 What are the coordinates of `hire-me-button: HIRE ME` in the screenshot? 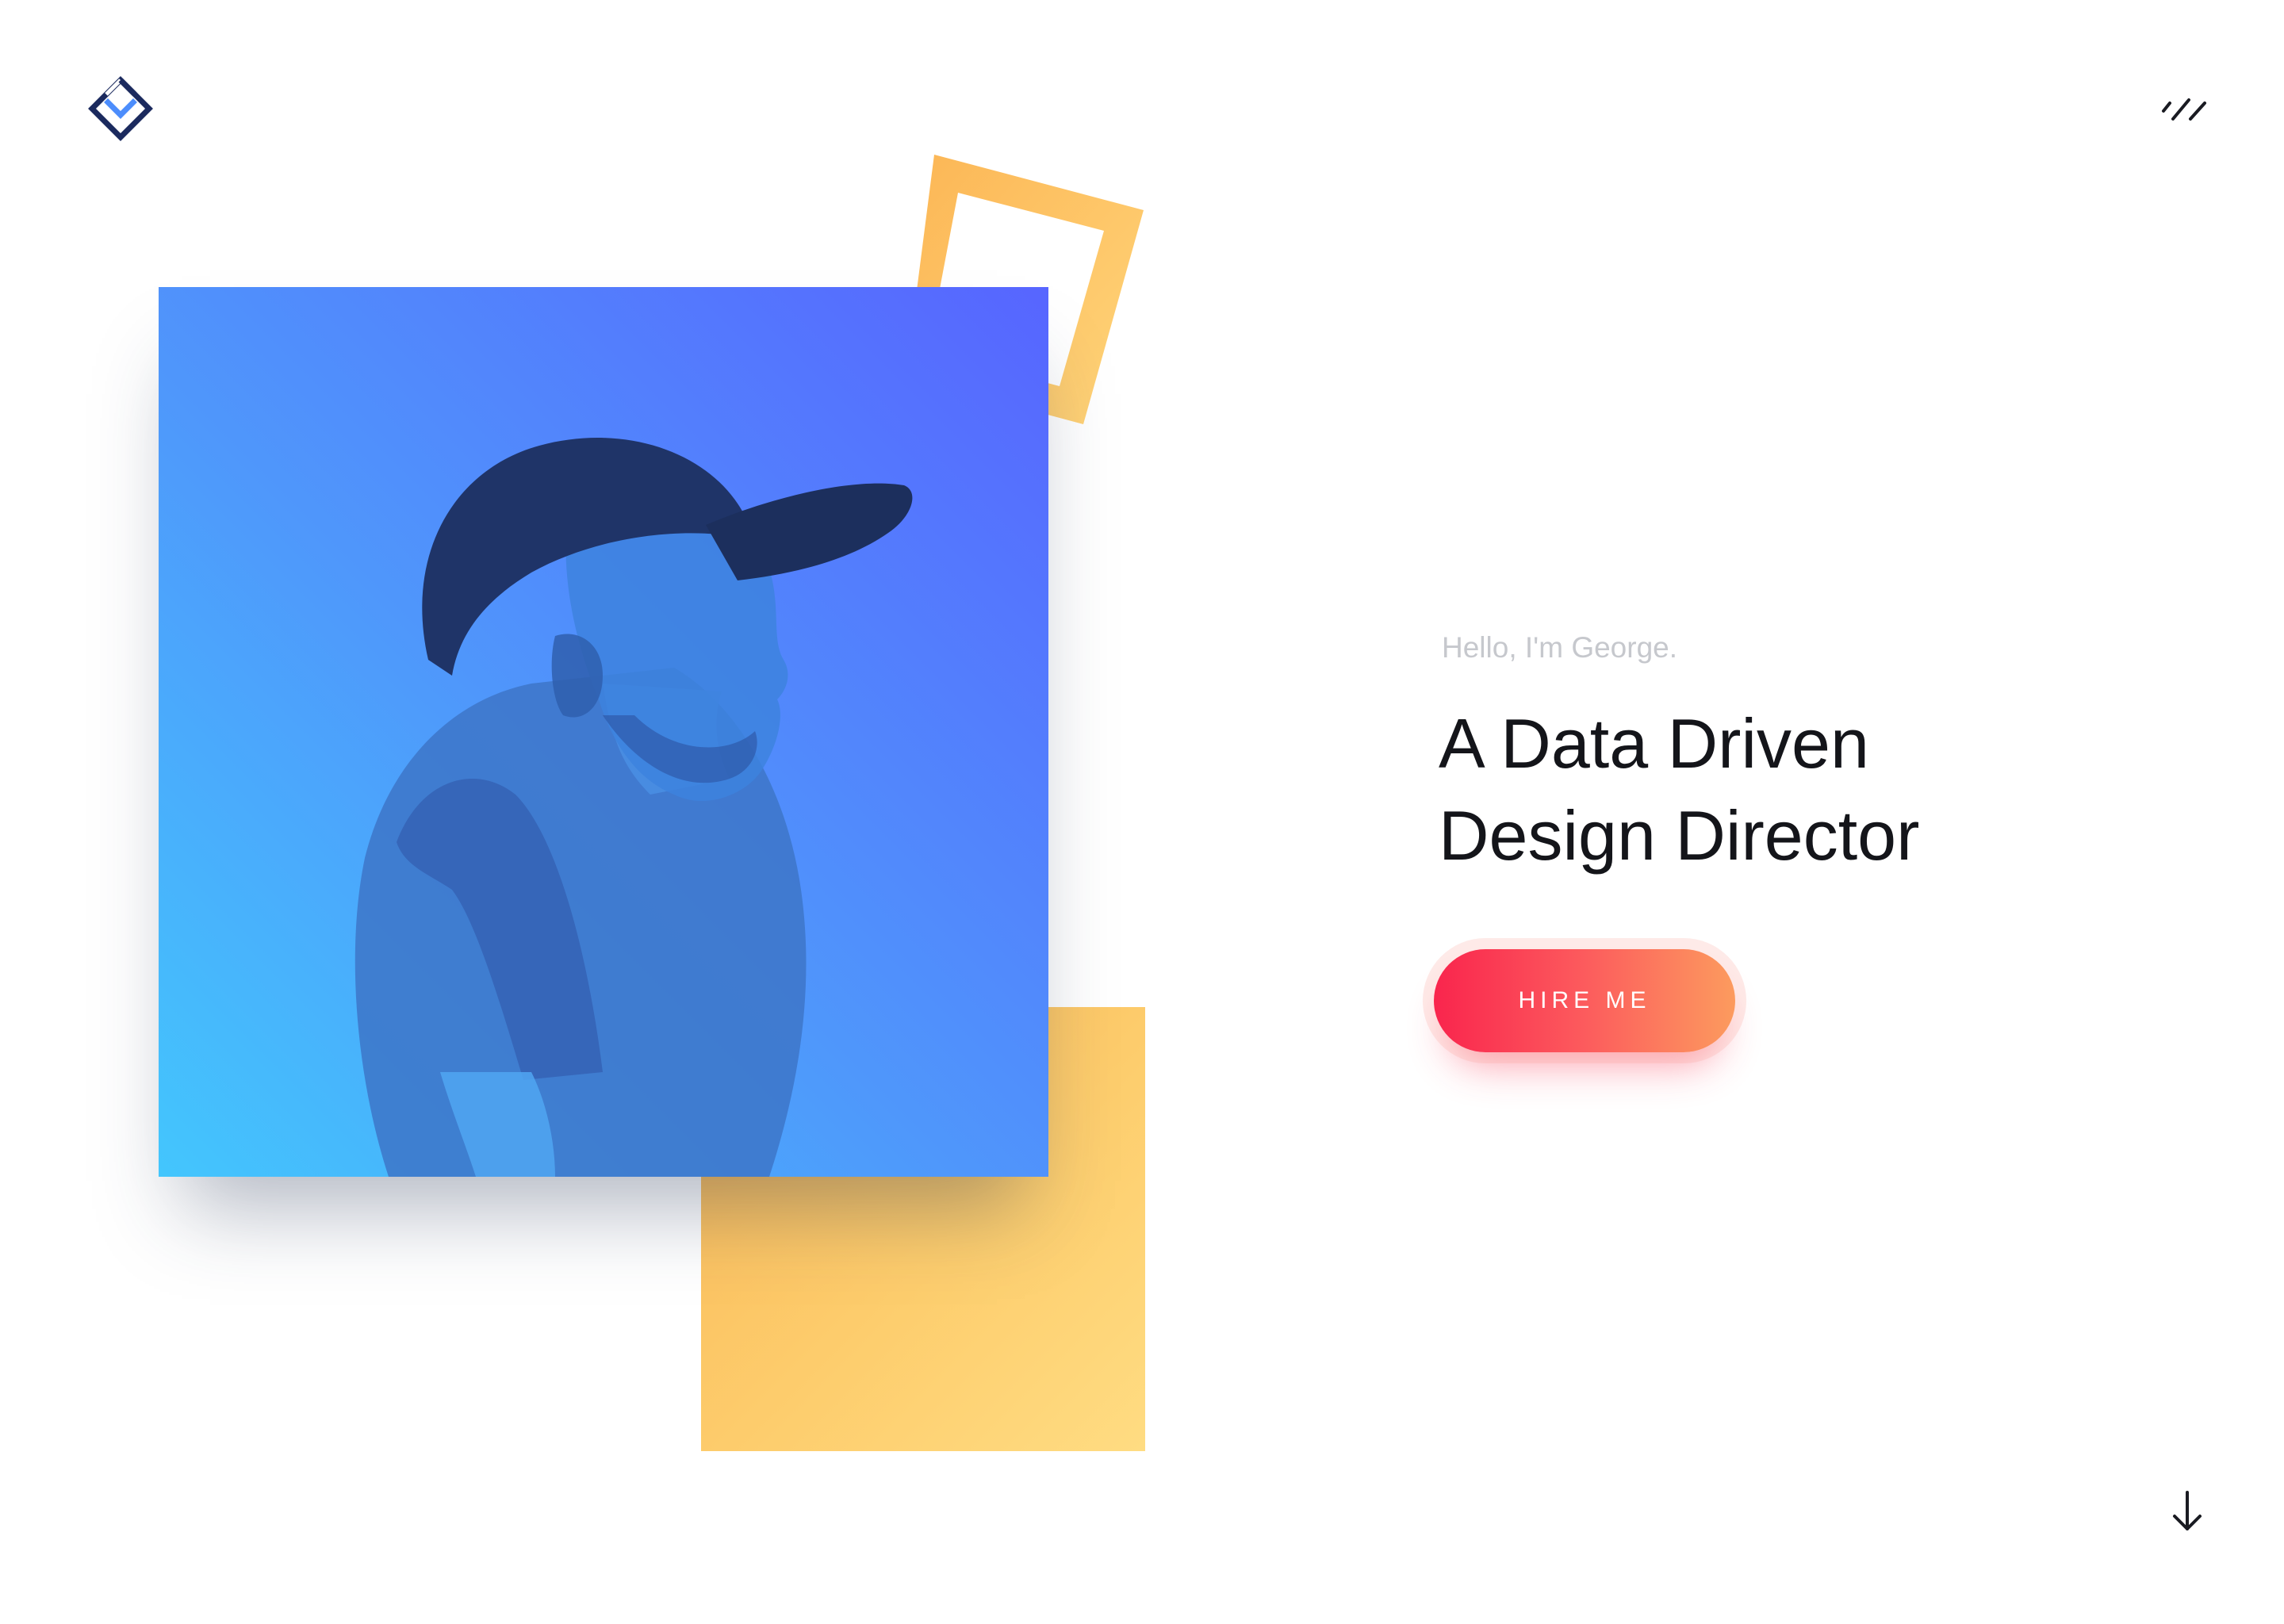 It's located at (1584, 1000).